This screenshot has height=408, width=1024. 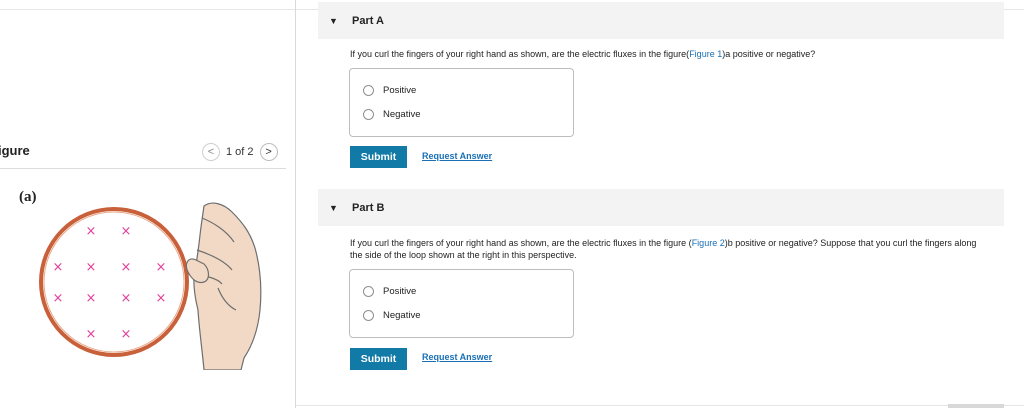 I want to click on next-figure-button: >, so click(x=268, y=152).